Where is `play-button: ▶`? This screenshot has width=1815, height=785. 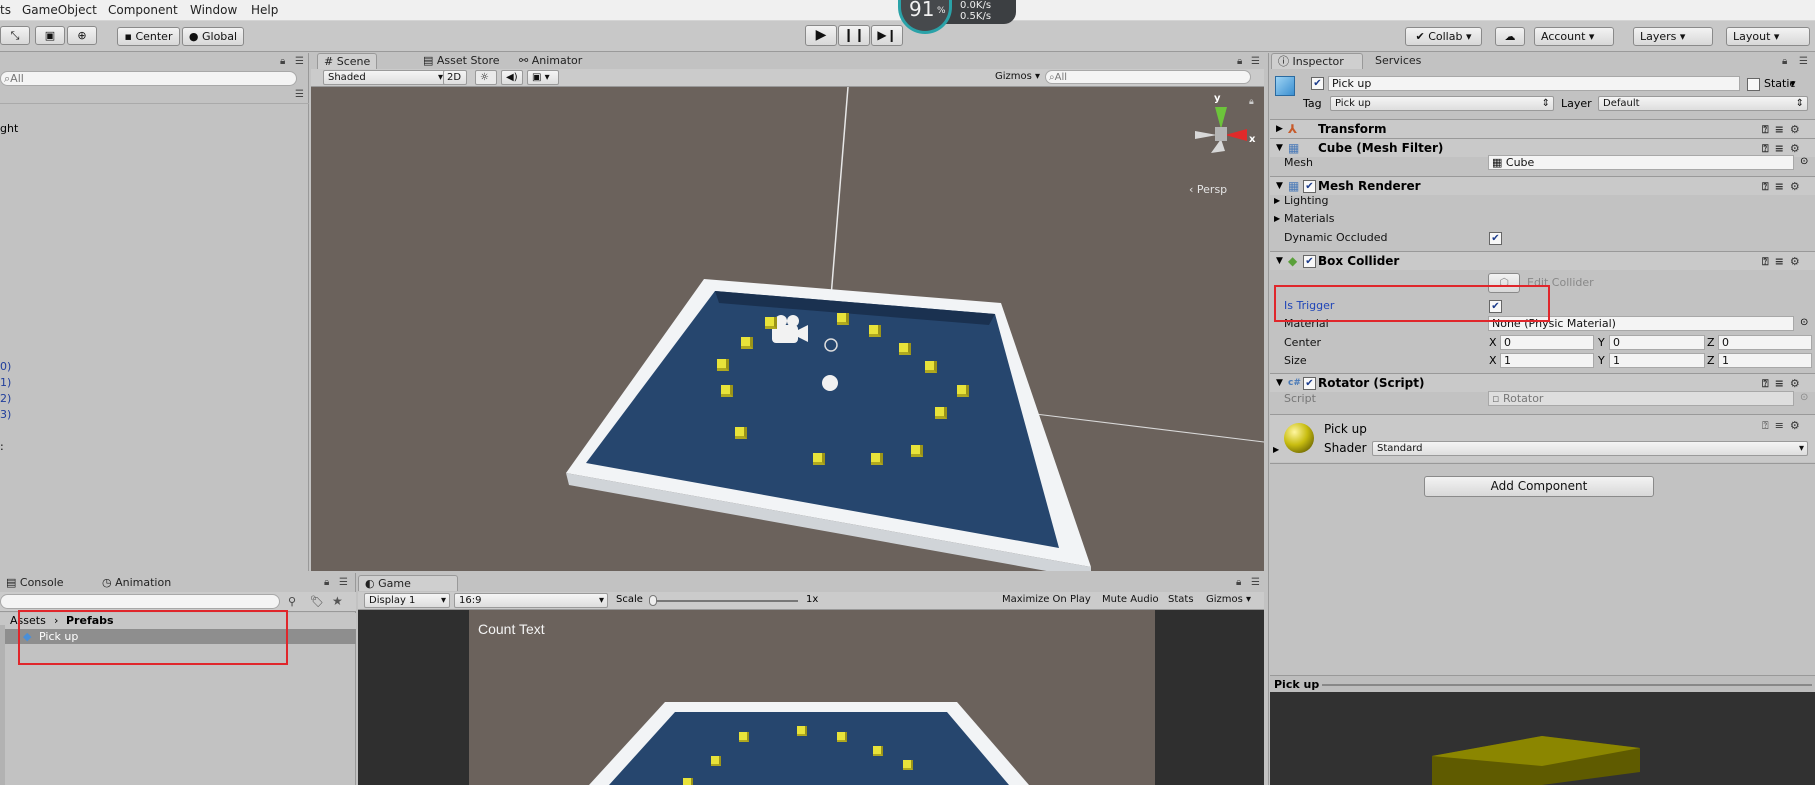
play-button: ▶ is located at coordinates (821, 35).